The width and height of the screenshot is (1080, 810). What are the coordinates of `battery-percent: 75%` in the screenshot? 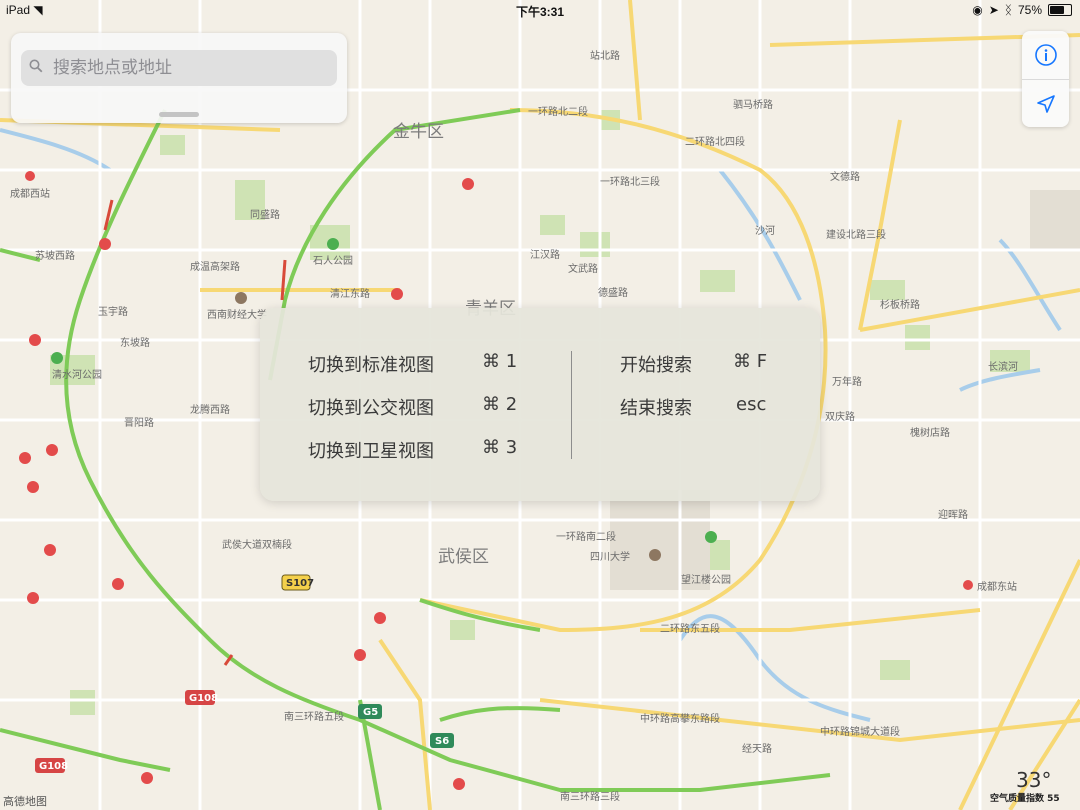 It's located at (1029, 10).